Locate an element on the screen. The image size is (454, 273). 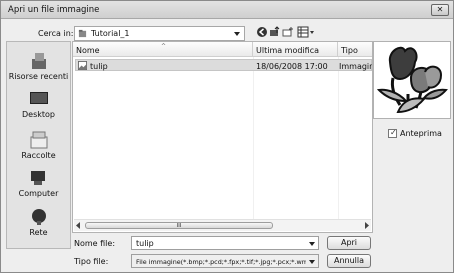
view-menu-icon is located at coordinates (306, 32).